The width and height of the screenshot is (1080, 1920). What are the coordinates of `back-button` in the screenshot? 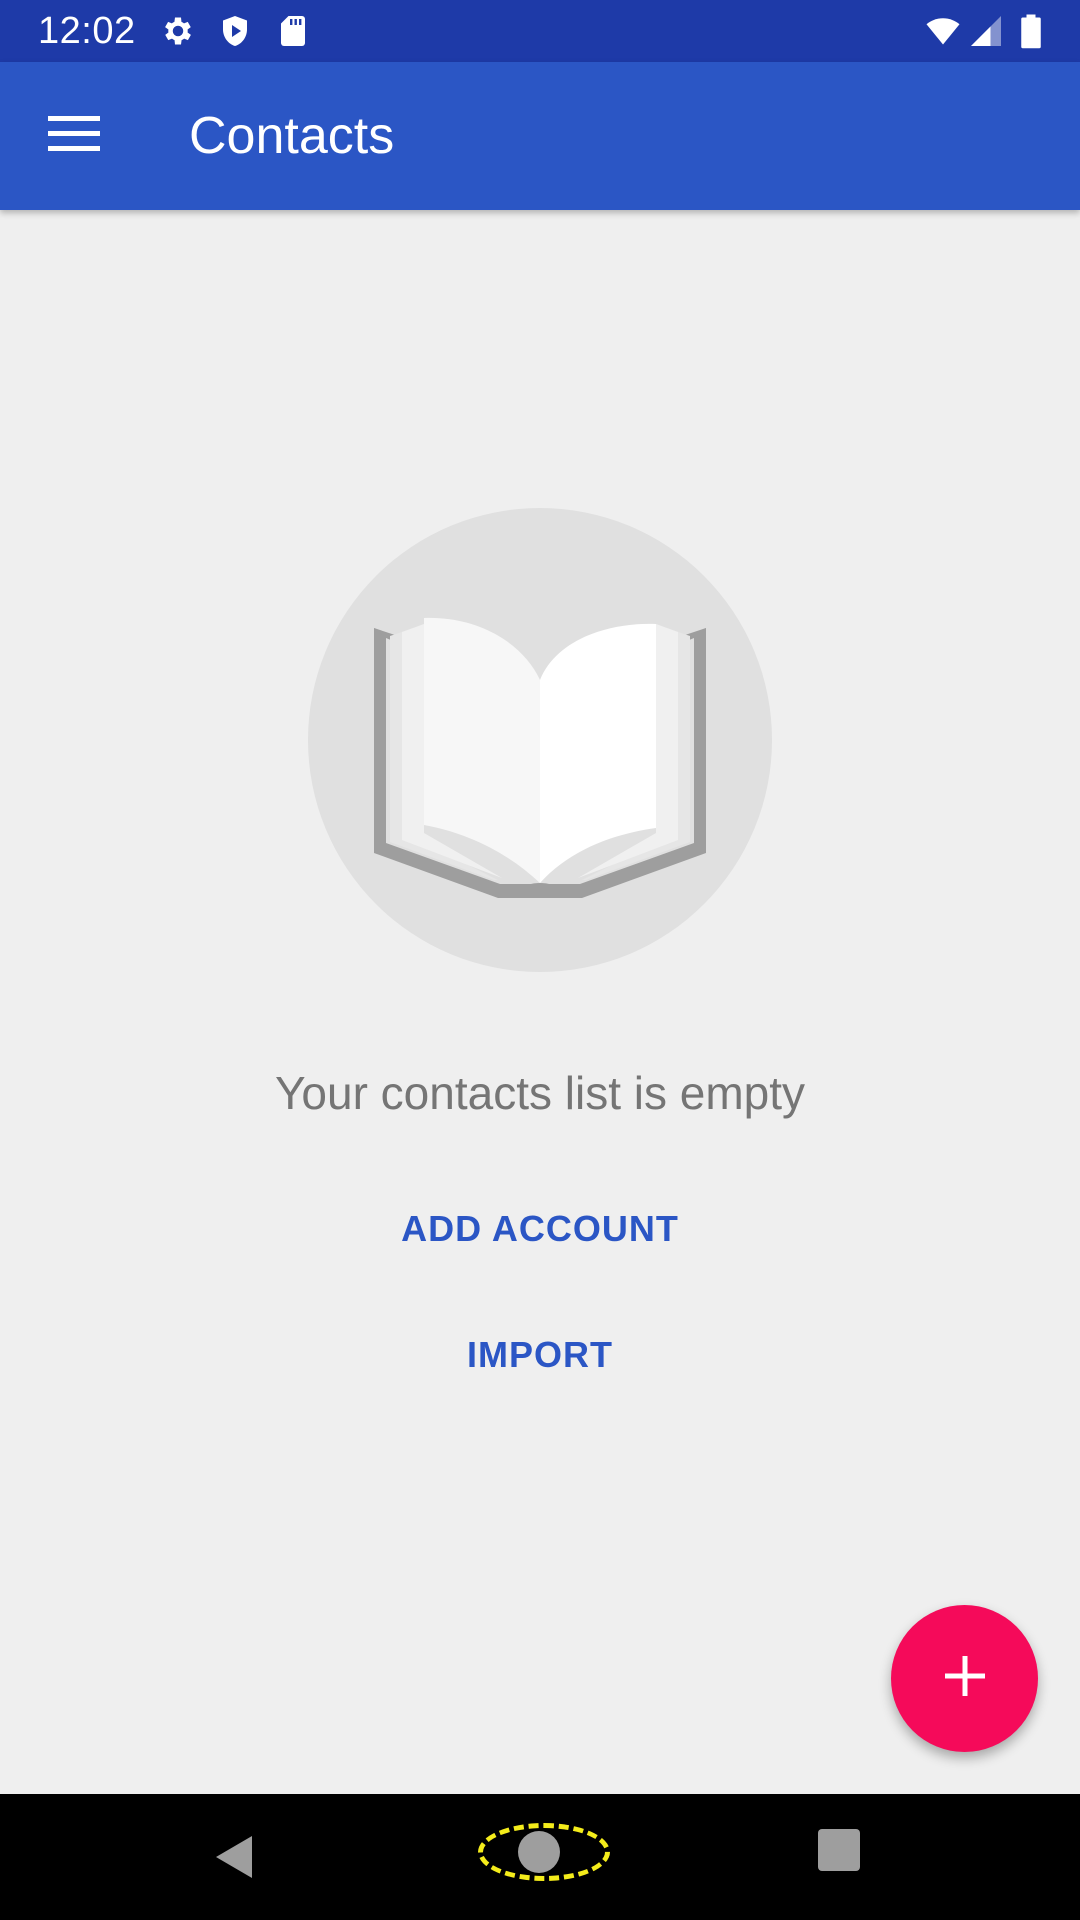 It's located at (235, 1857).